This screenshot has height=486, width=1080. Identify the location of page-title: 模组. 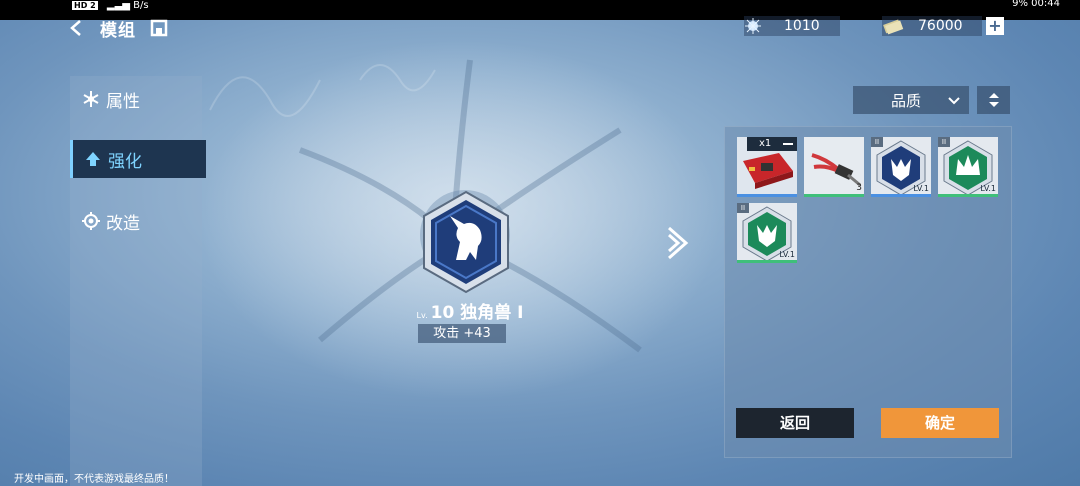
(118, 30).